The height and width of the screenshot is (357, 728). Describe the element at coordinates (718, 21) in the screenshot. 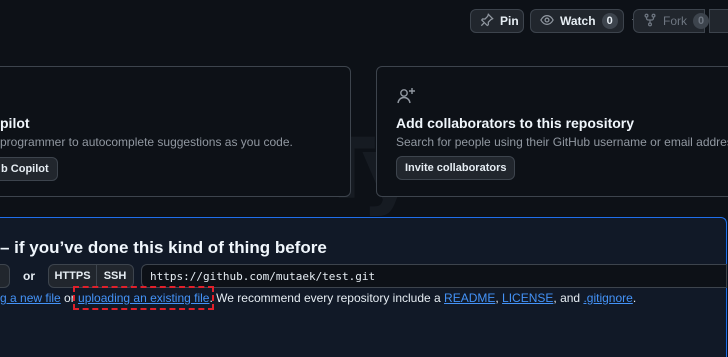

I see `fork-dropdown-button` at that location.